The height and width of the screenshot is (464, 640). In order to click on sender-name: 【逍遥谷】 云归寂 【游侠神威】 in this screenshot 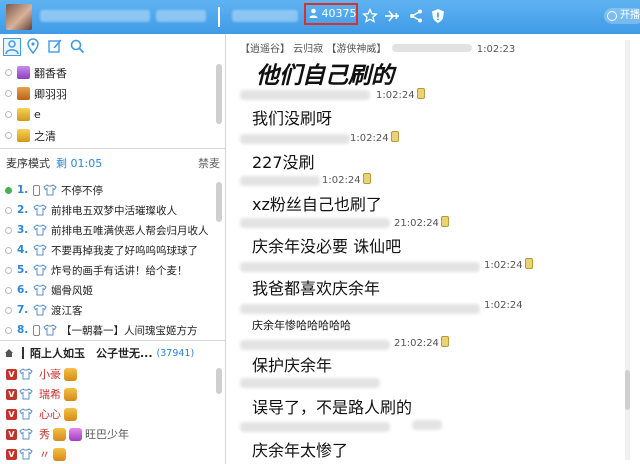, I will do `click(313, 49)`.